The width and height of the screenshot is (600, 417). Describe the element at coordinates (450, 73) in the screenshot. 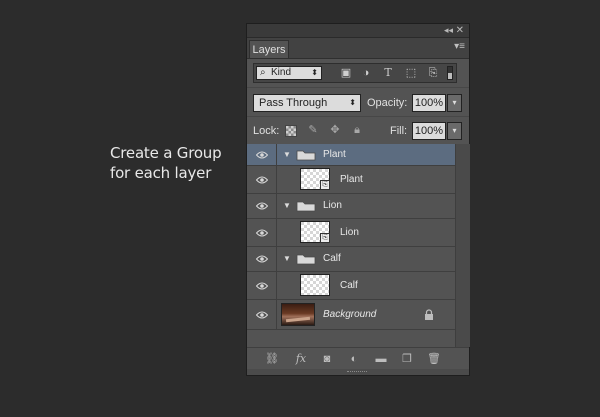

I see `filter-toggle` at that location.